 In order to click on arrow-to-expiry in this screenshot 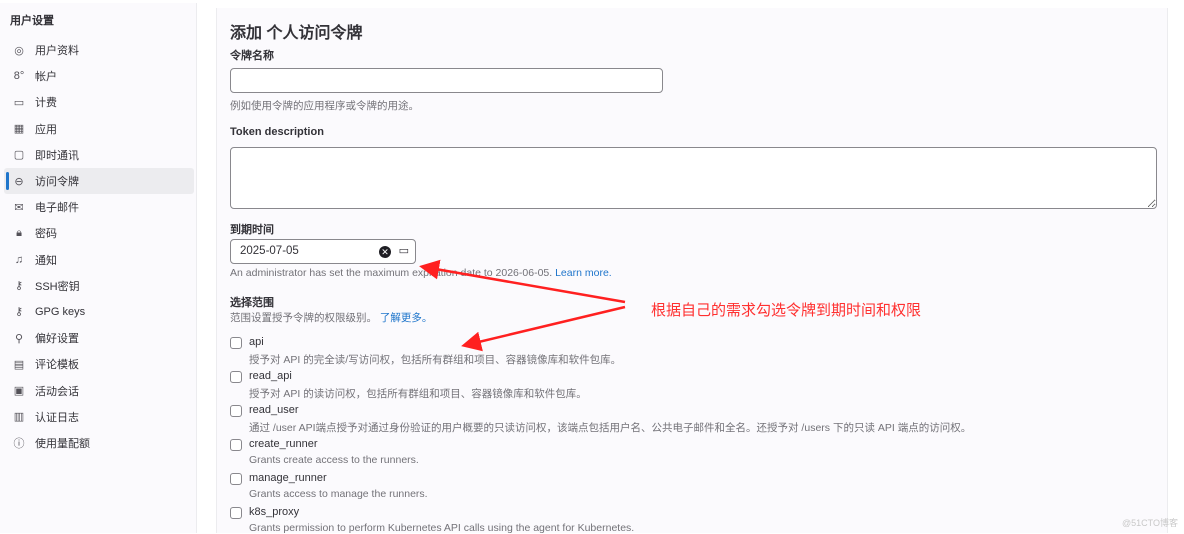, I will do `click(522, 281)`.